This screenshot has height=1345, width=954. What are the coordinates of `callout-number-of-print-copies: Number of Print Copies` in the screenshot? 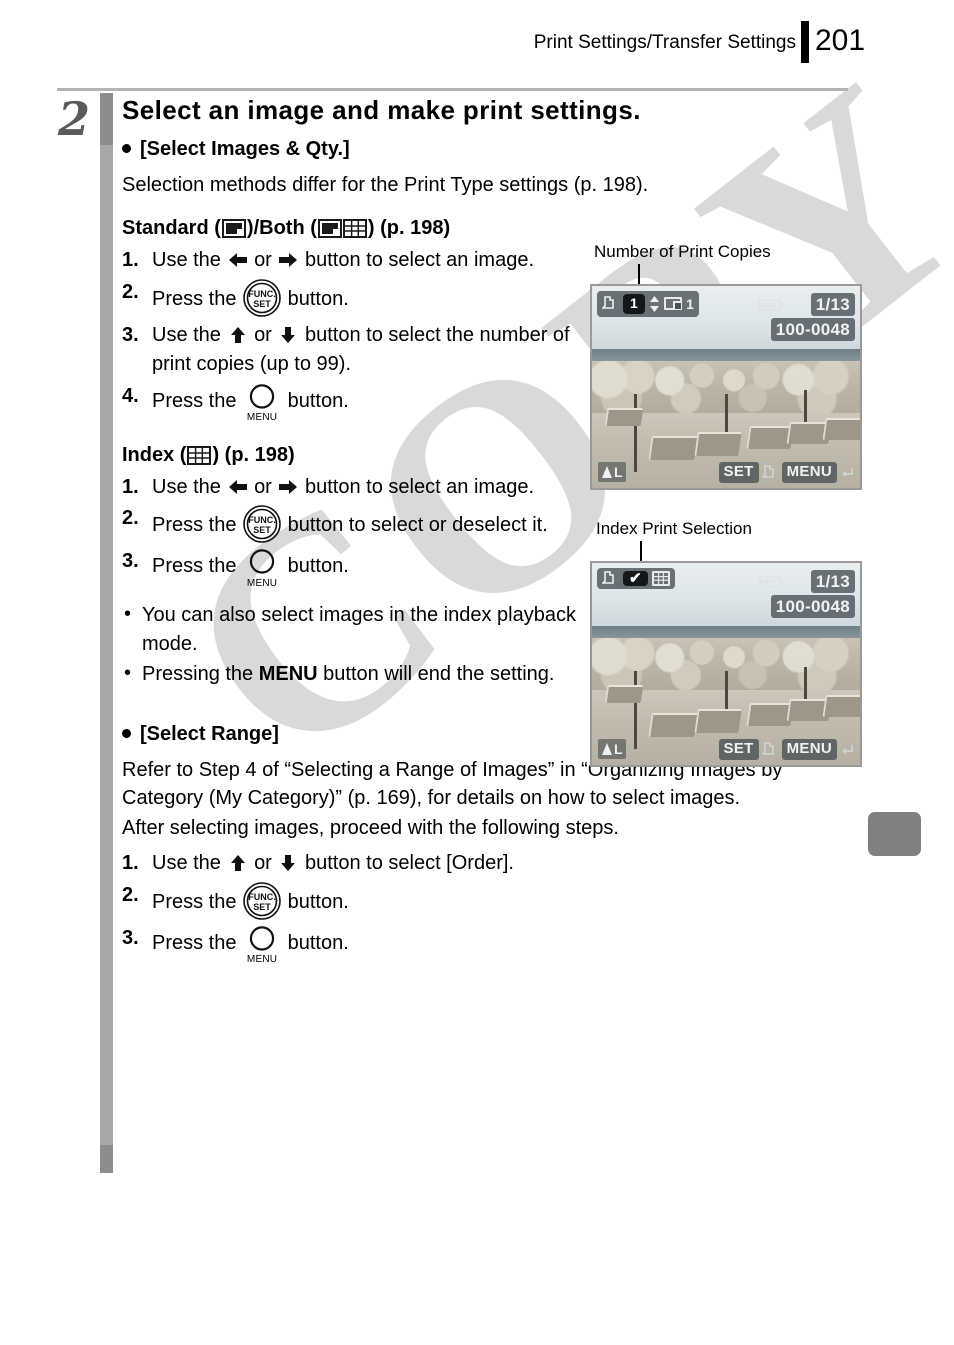 It's located at (682, 251).